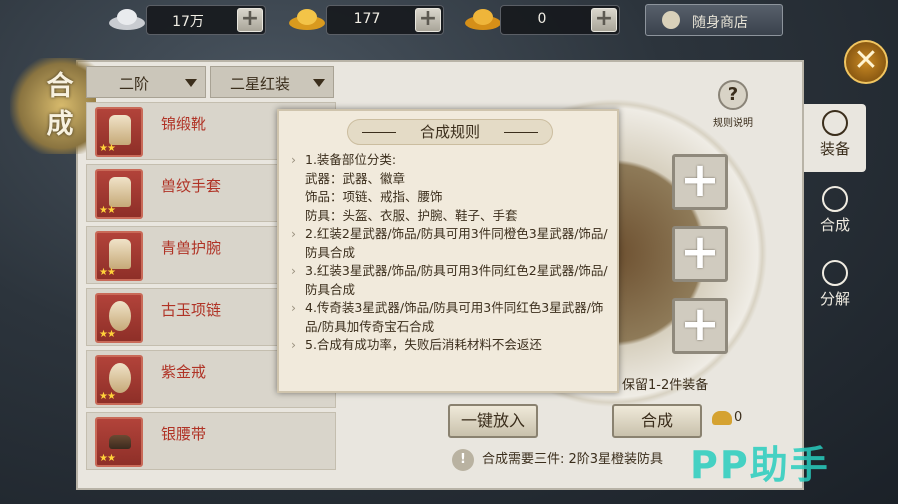 This screenshot has height=504, width=898. I want to click on quality-dropdown: 二星红装, so click(272, 82).